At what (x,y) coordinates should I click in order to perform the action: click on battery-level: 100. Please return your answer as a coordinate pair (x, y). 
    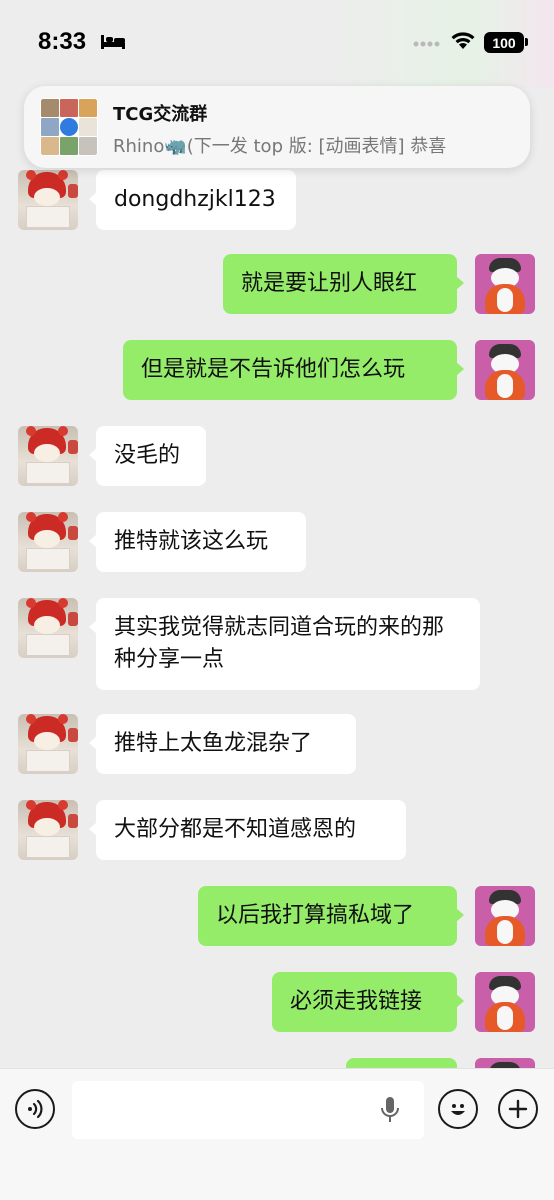
    Looking at the image, I should click on (504, 42).